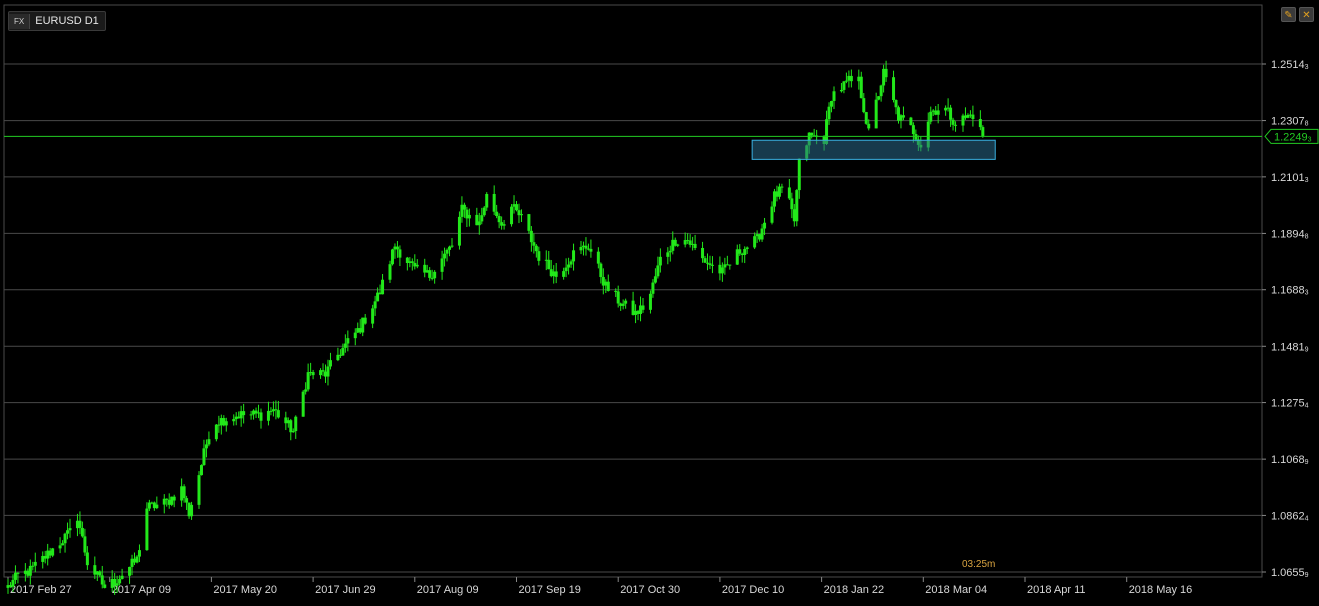 The image size is (1319, 606). I want to click on time-tick-label: 2017 Apr 09, so click(141, 590).